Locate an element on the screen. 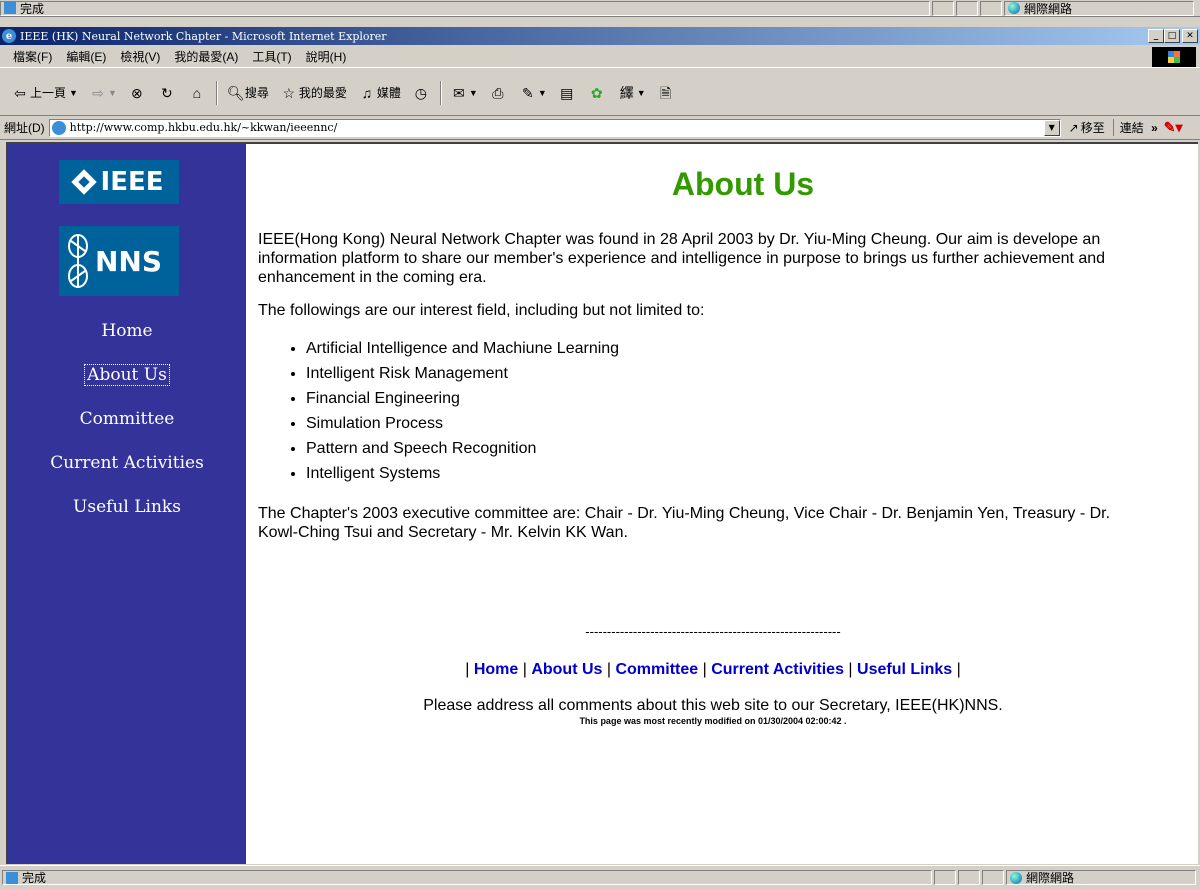  home-button: ⌂ is located at coordinates (198, 93).